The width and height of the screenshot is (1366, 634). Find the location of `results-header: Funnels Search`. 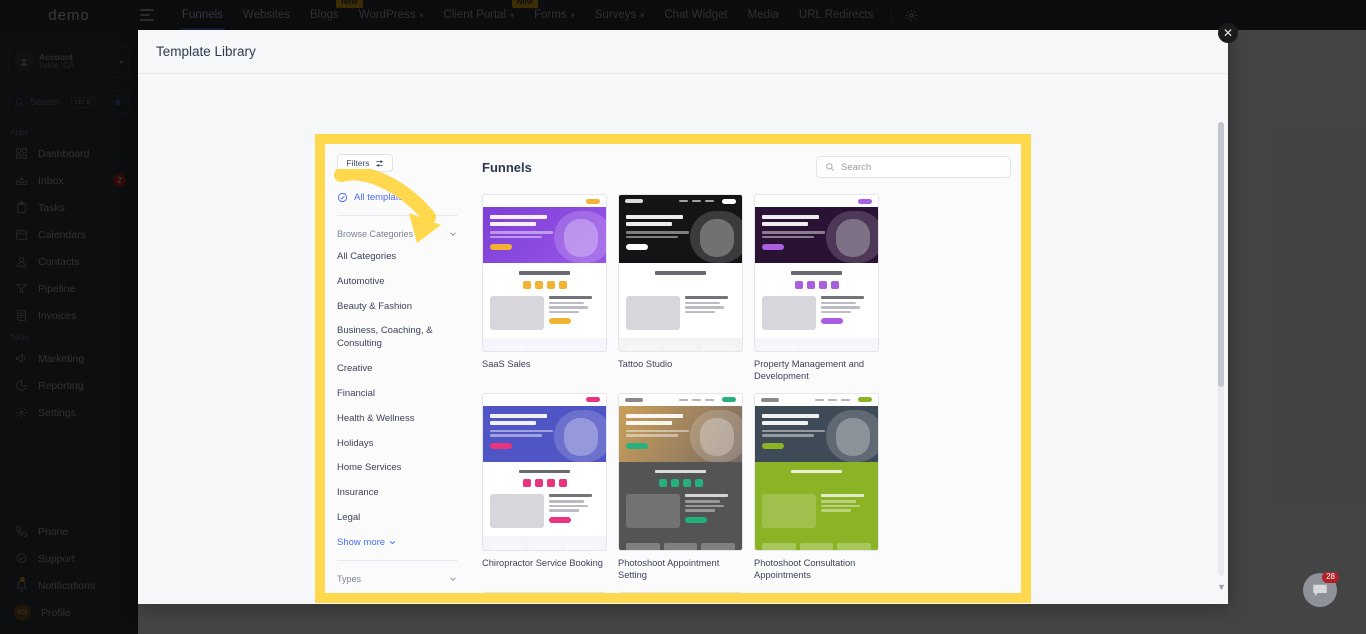

results-header: Funnels Search is located at coordinates (746, 167).